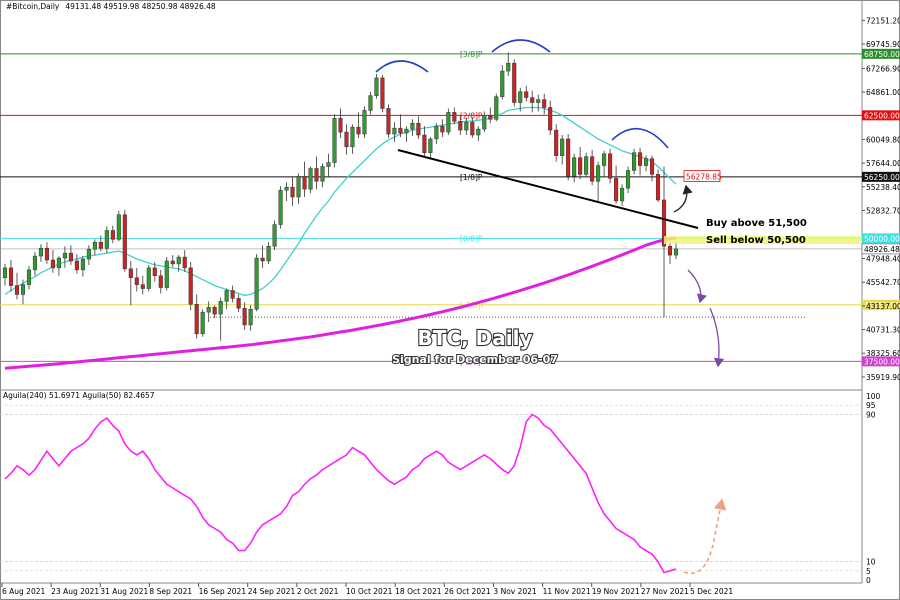 The width and height of the screenshot is (900, 600). Describe the element at coordinates (75, 591) in the screenshot. I see `x-tick-label-1: 23 Aug 2021` at that location.